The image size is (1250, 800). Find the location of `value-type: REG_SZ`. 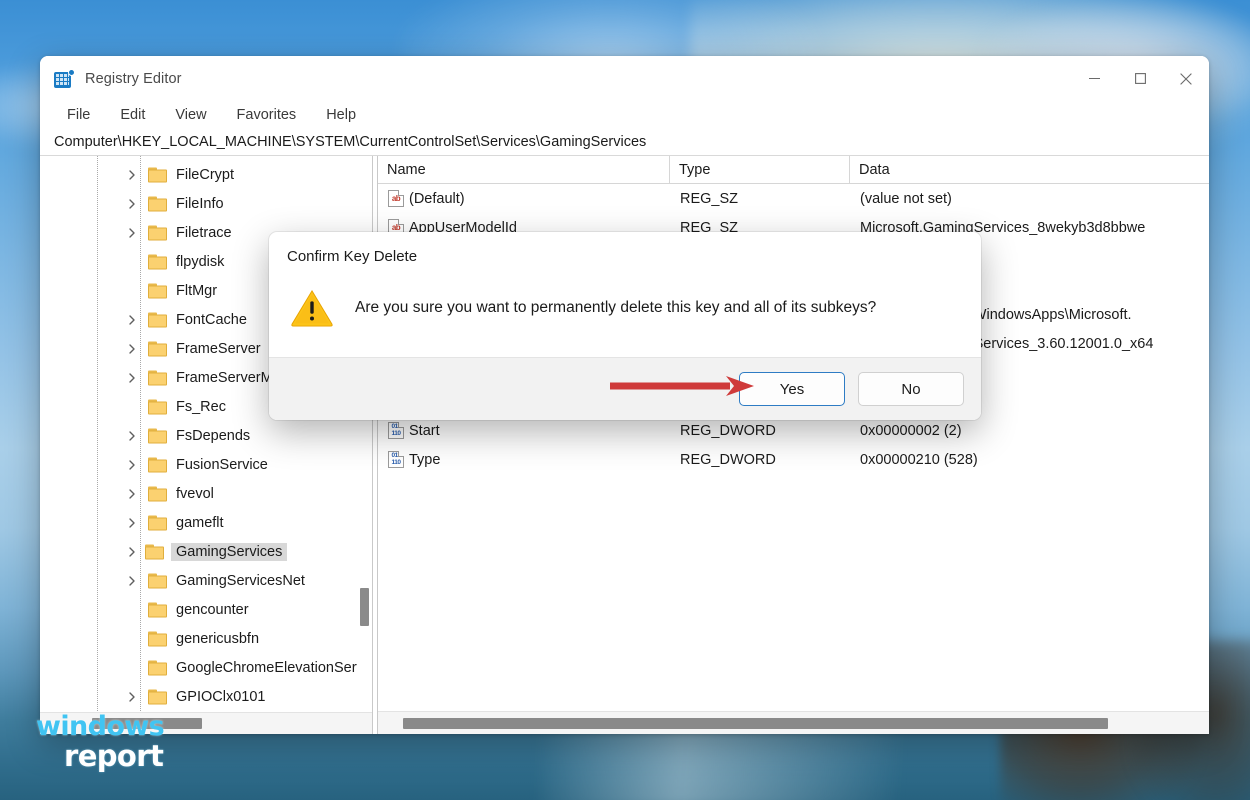

value-type: REG_SZ is located at coordinates (709, 198).